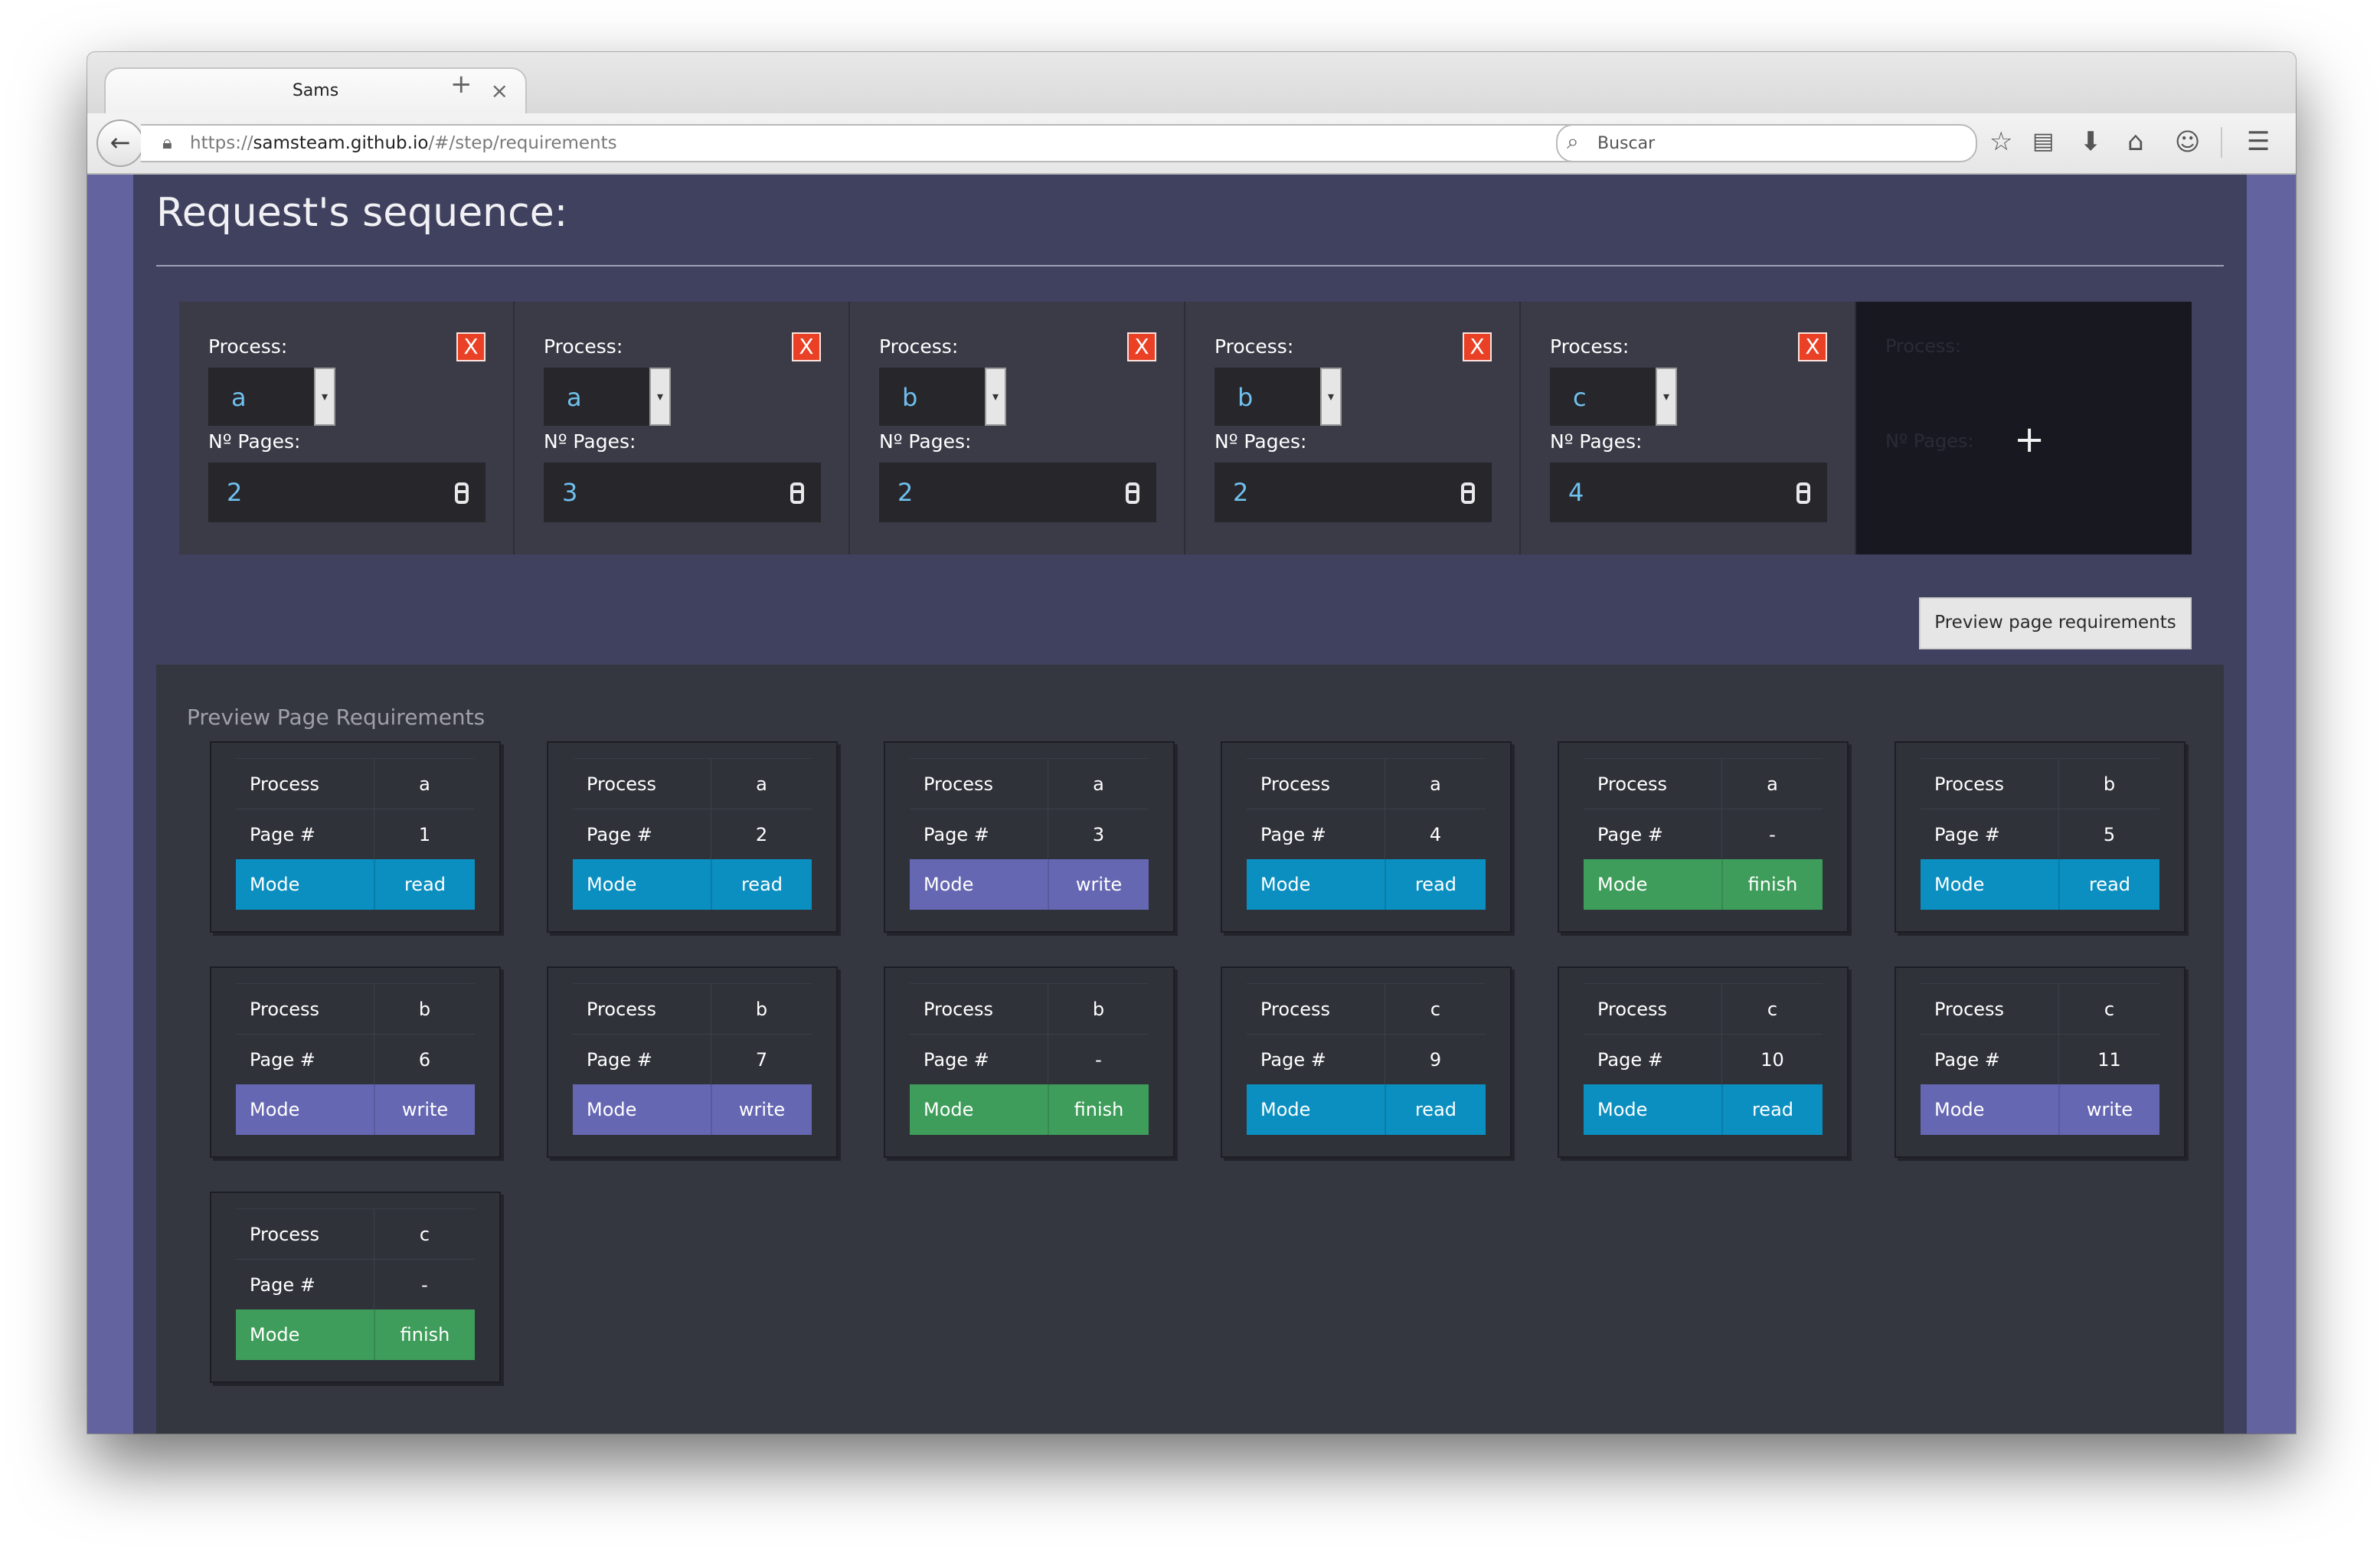  Describe the element at coordinates (355, 834) in the screenshot. I see `requirement-table: Process a Page # 1 Mode read` at that location.